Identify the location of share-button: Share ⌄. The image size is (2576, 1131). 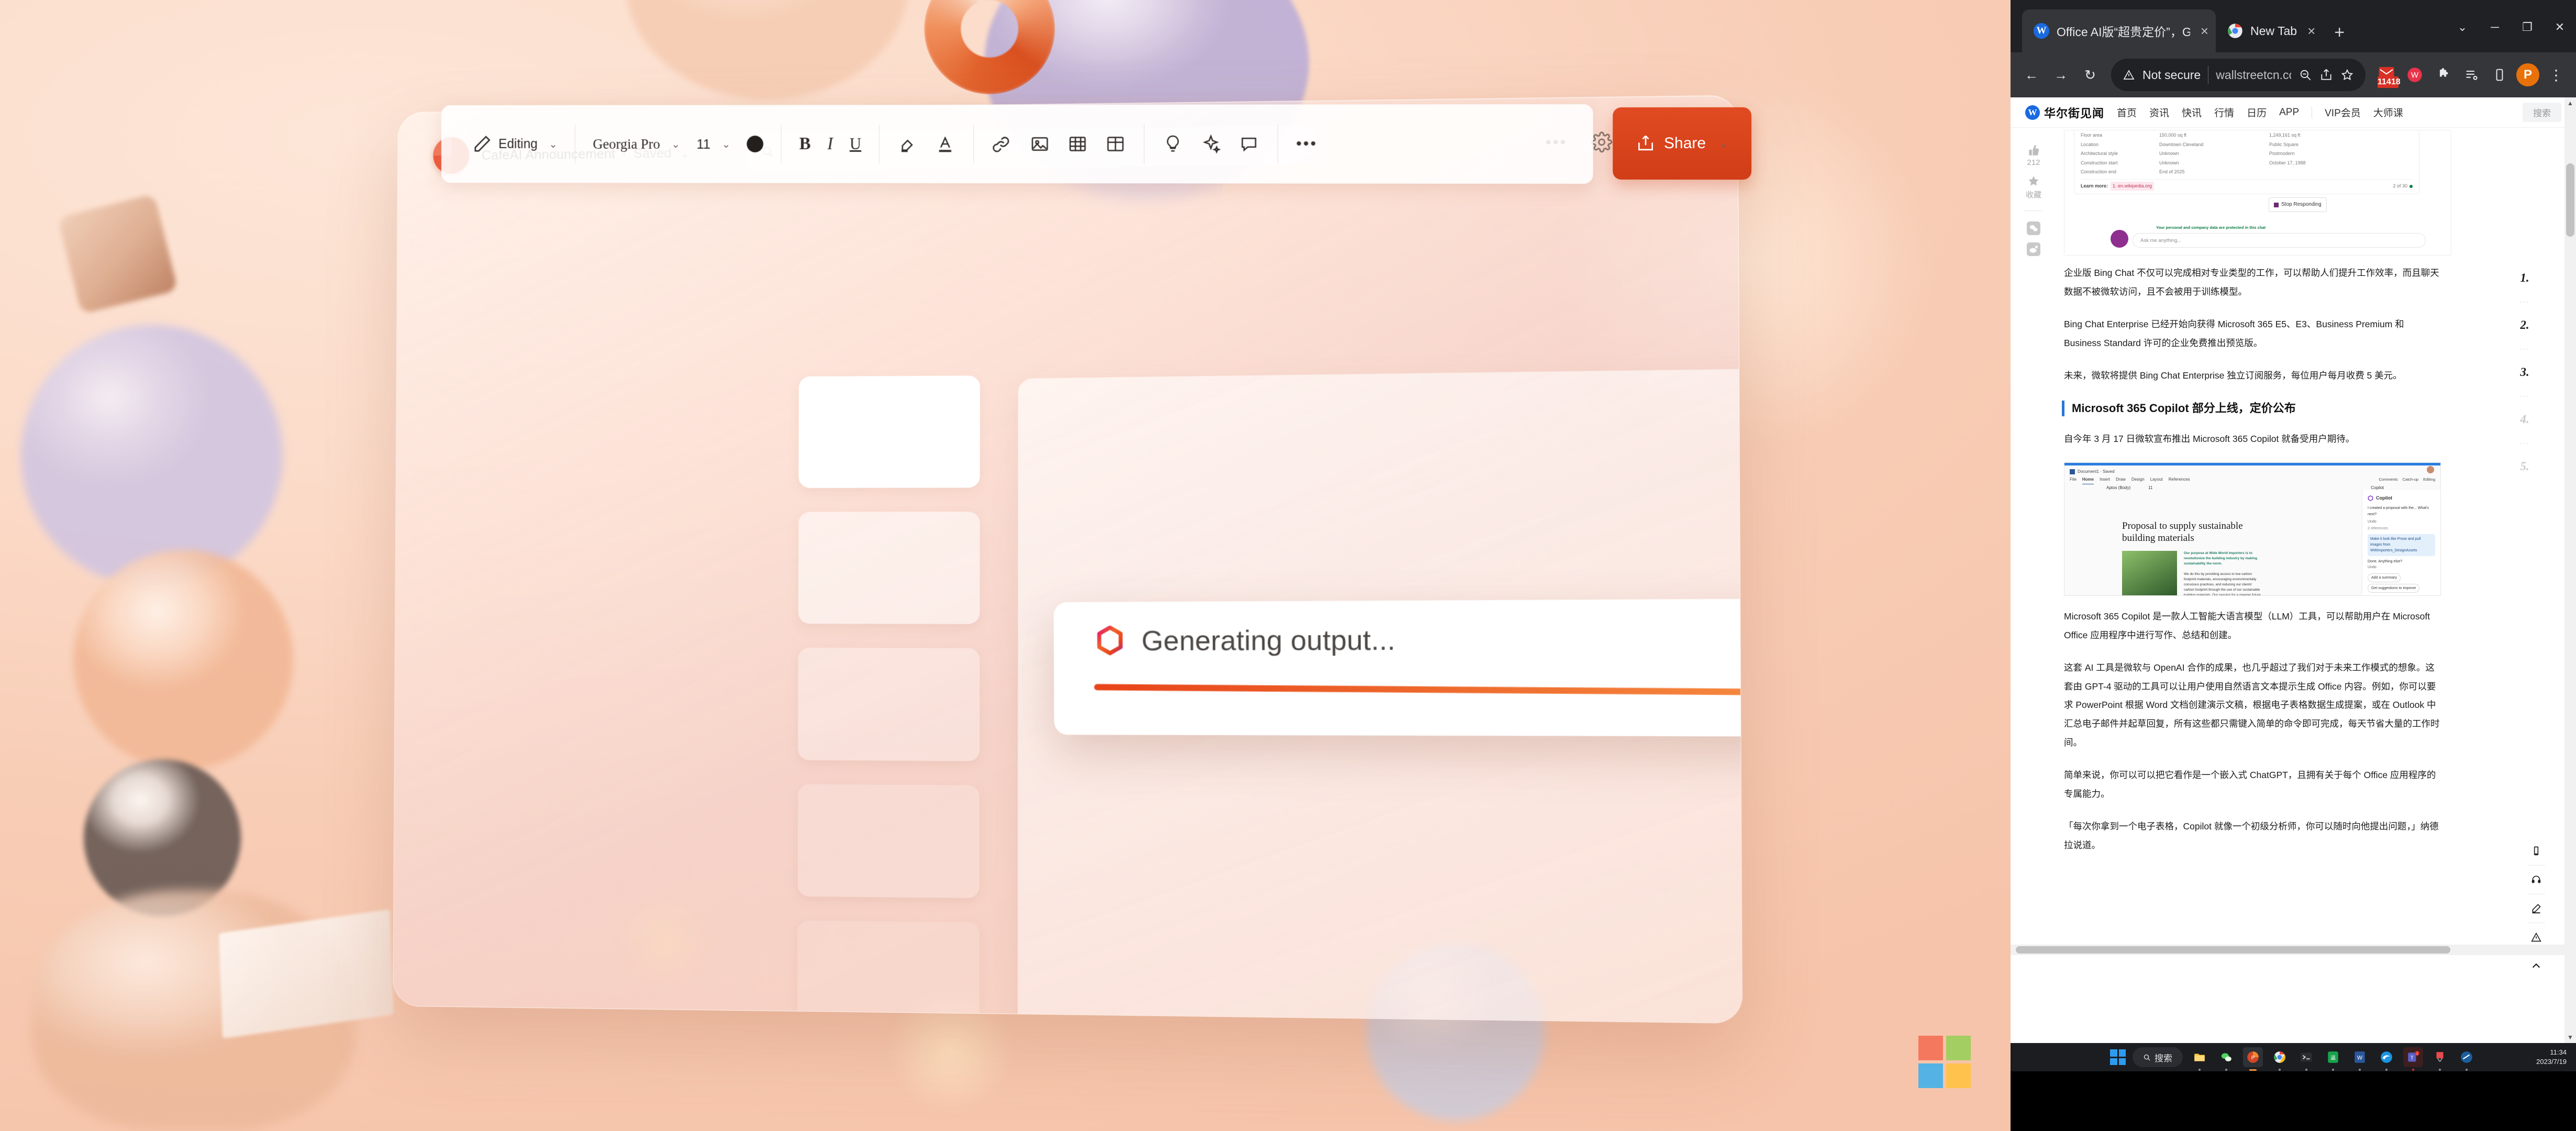
(1682, 144).